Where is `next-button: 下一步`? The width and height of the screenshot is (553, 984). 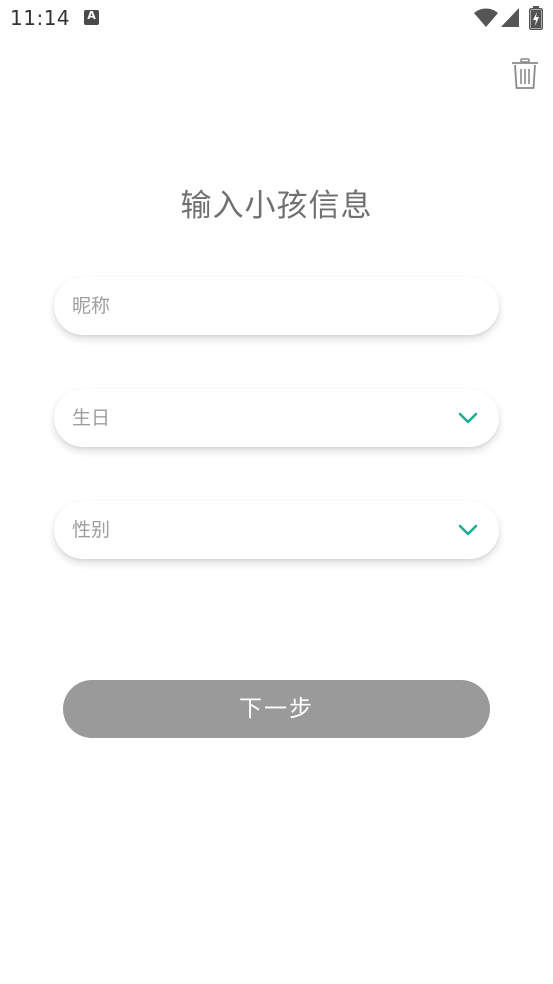
next-button: 下一步 is located at coordinates (276, 709).